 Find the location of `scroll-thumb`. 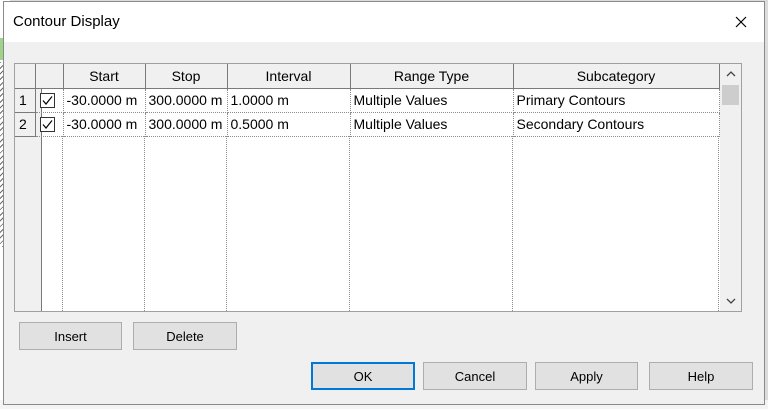

scroll-thumb is located at coordinates (730, 95).